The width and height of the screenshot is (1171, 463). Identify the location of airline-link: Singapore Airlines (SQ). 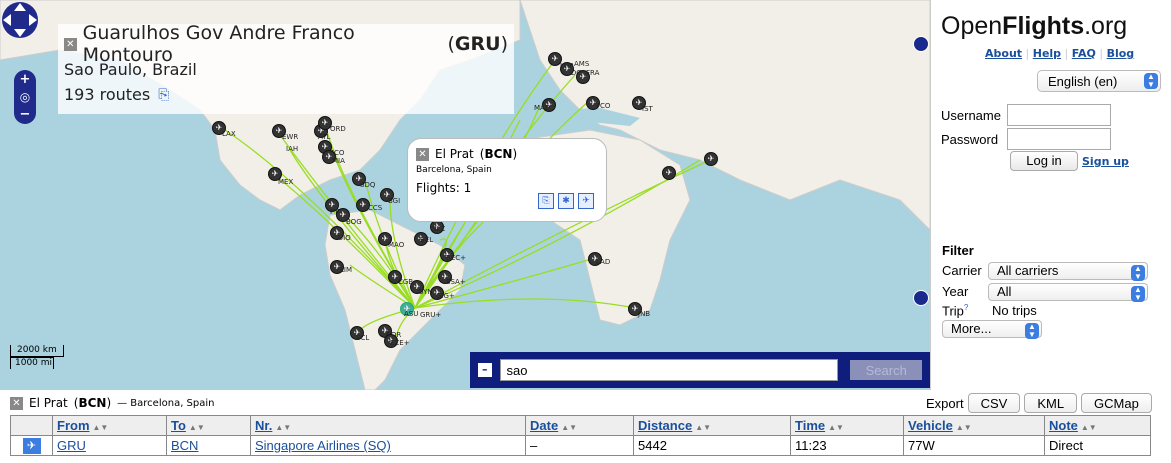
(323, 445).